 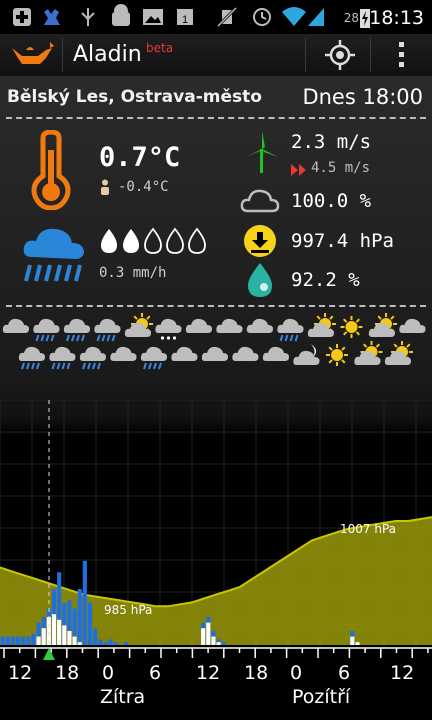 I want to click on signal-icon, so click(x=316, y=17).